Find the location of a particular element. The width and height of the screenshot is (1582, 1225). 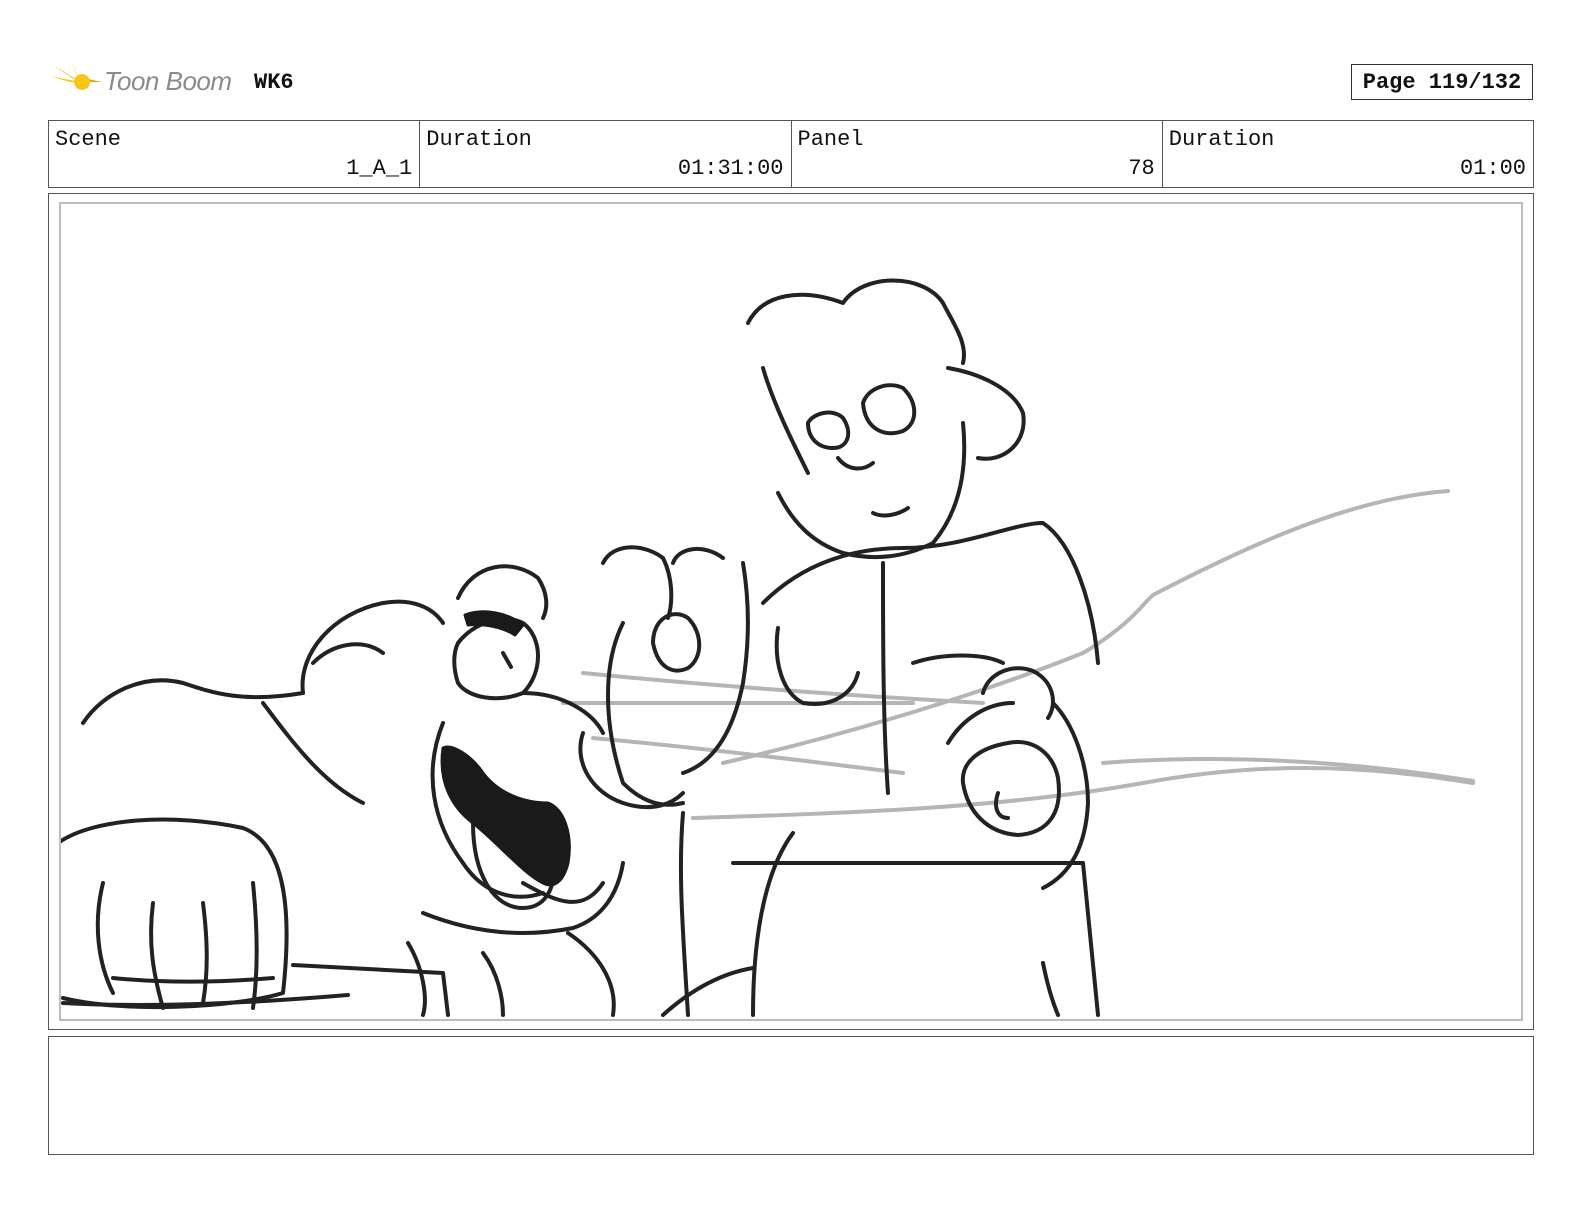

panel-notes-box is located at coordinates (791, 1095).